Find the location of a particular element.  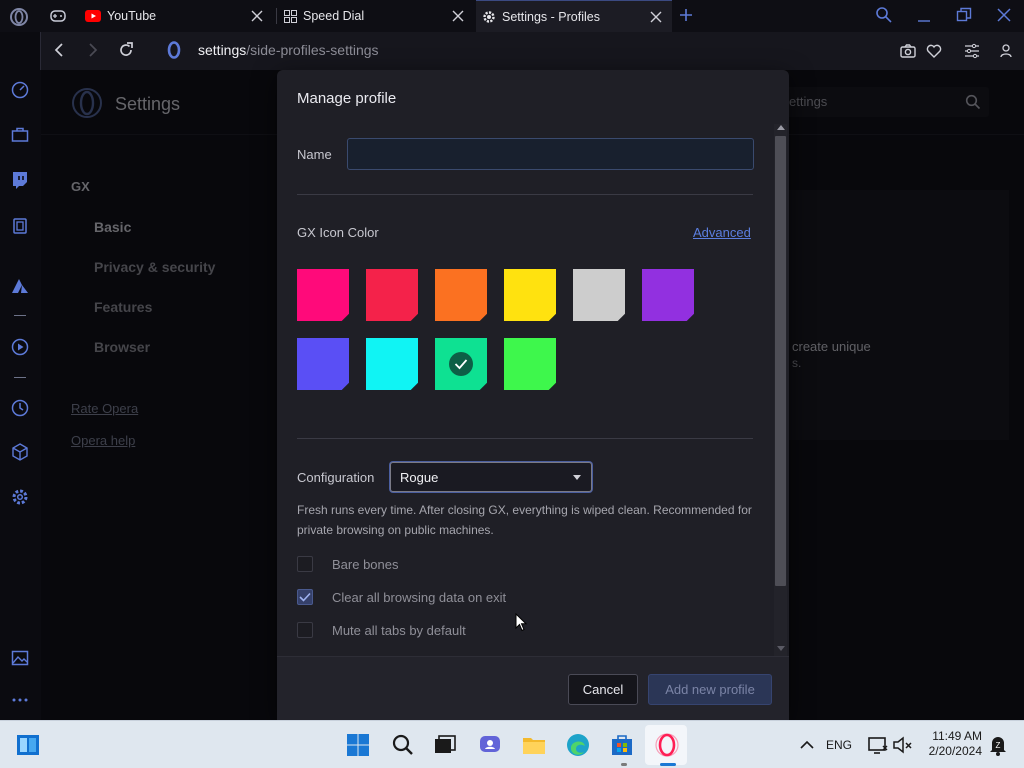

configuration-value: Rogue is located at coordinates (419, 477).